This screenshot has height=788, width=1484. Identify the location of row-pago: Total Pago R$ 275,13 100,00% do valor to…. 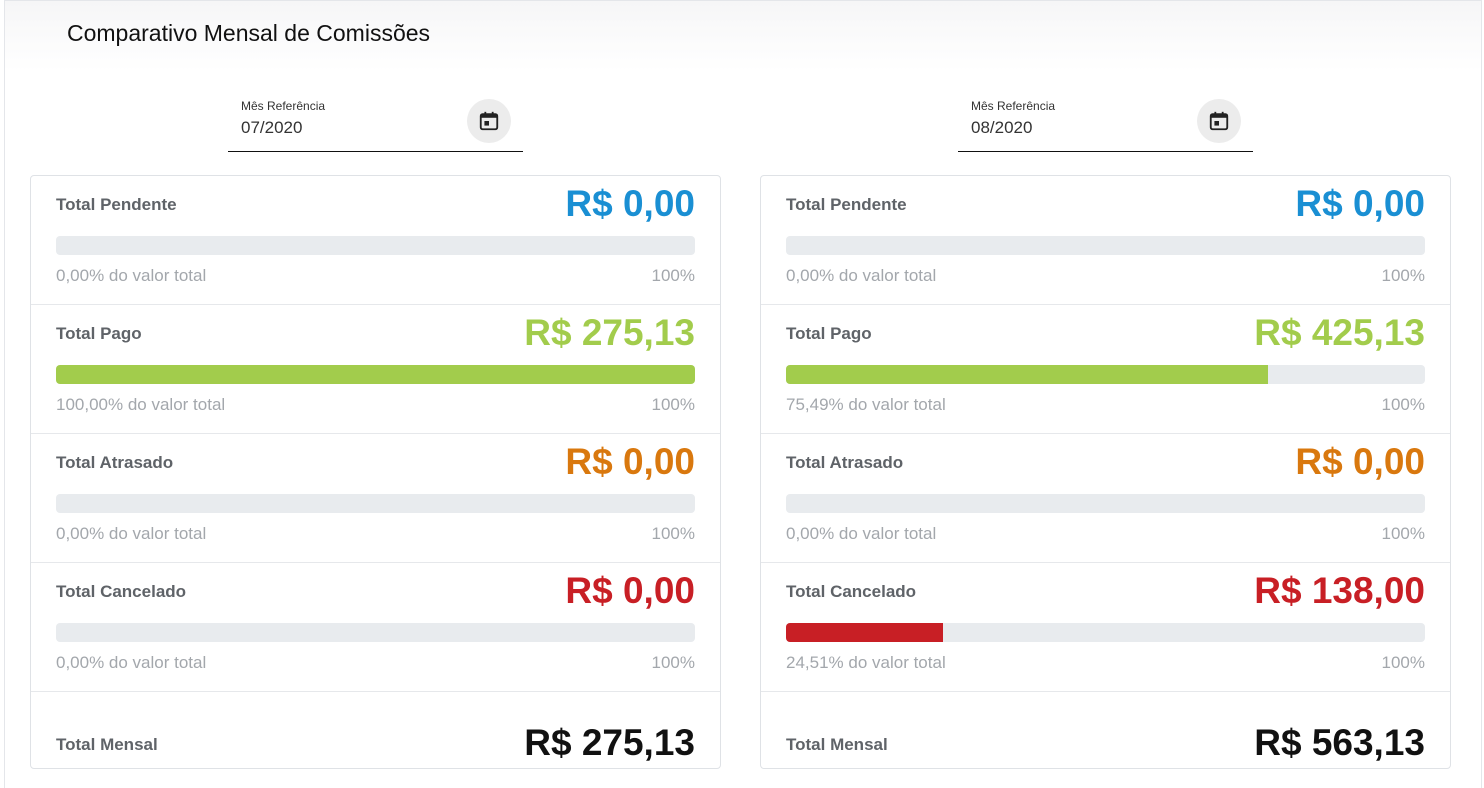
(375, 369).